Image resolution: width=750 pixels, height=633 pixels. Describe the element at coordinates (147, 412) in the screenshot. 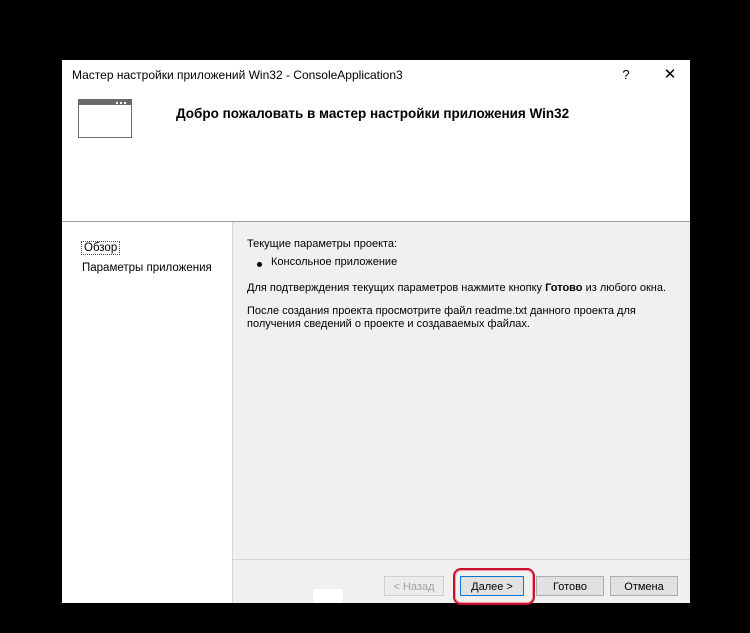

I see `wizard-nav: Обзор Параметры приложения` at that location.